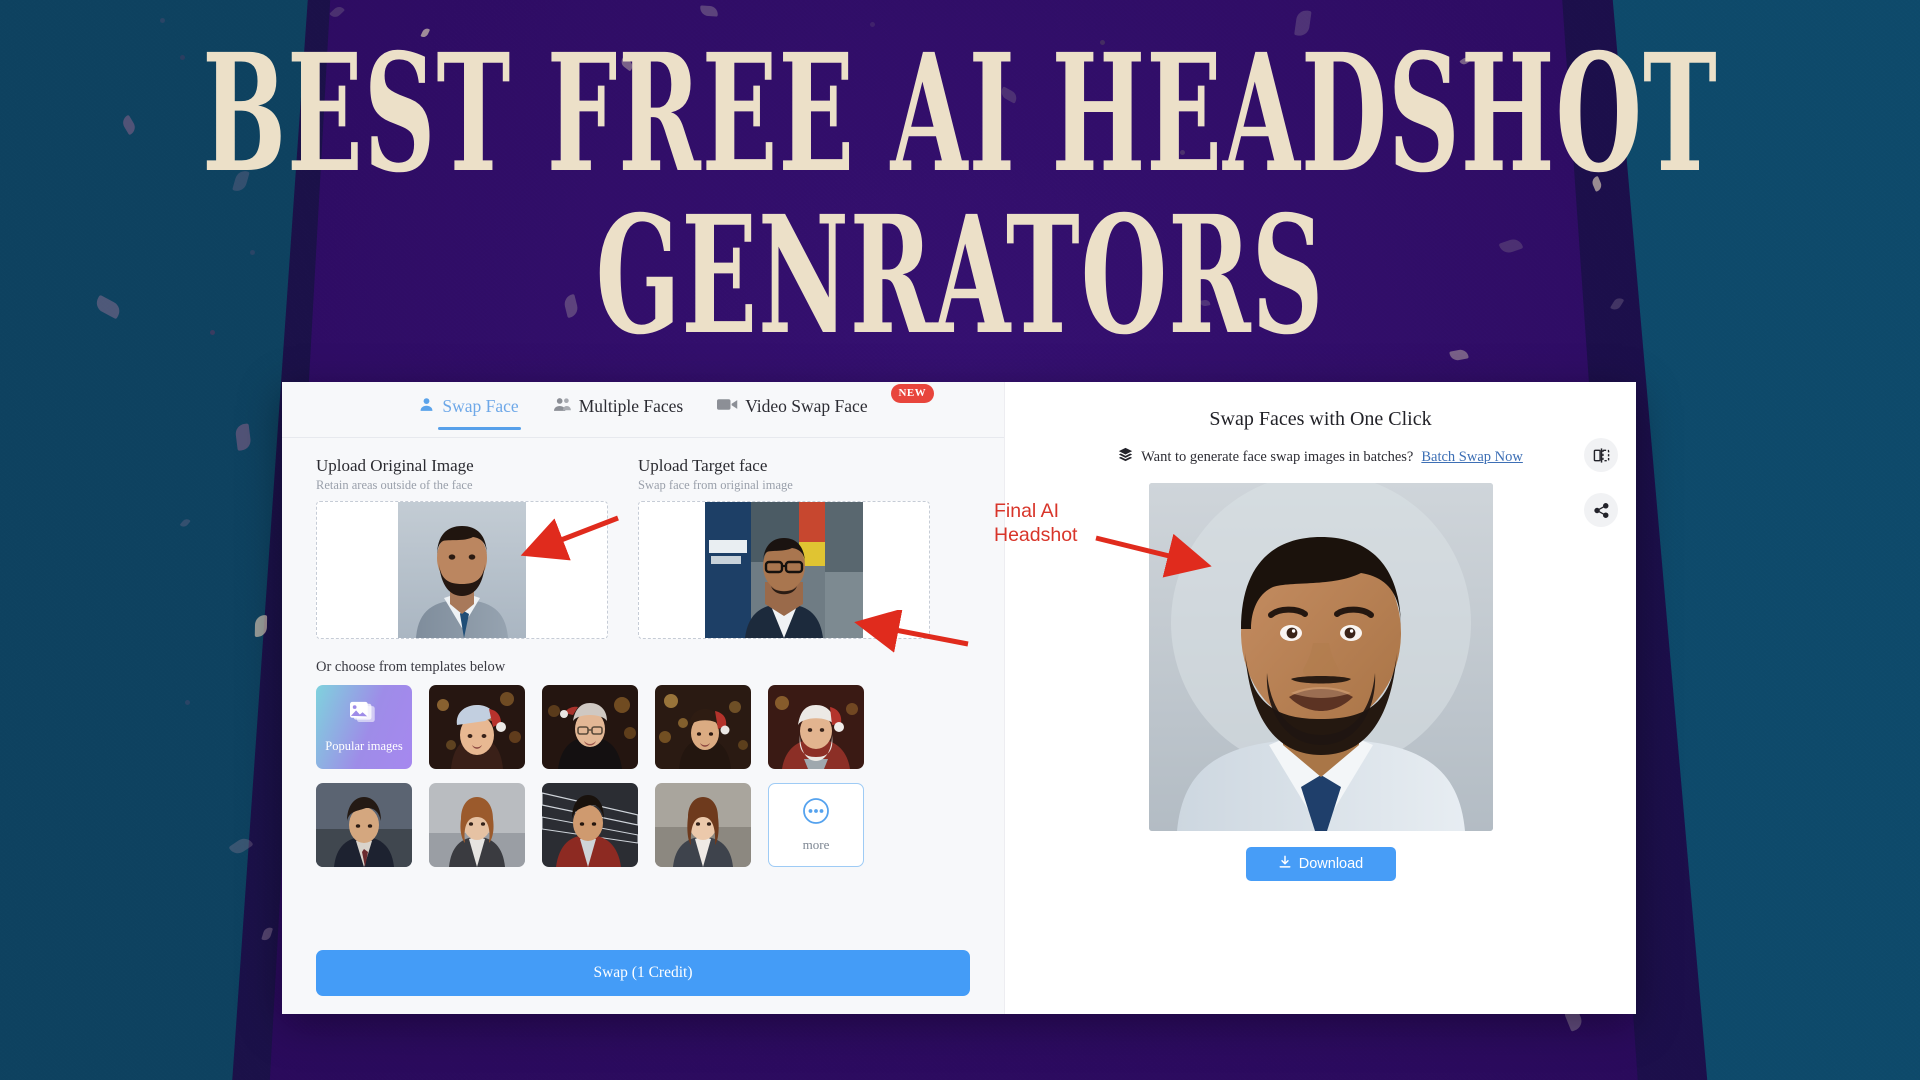  Describe the element at coordinates (1472, 457) in the screenshot. I see `batch-swap-now-link: Batch Swap Now` at that location.